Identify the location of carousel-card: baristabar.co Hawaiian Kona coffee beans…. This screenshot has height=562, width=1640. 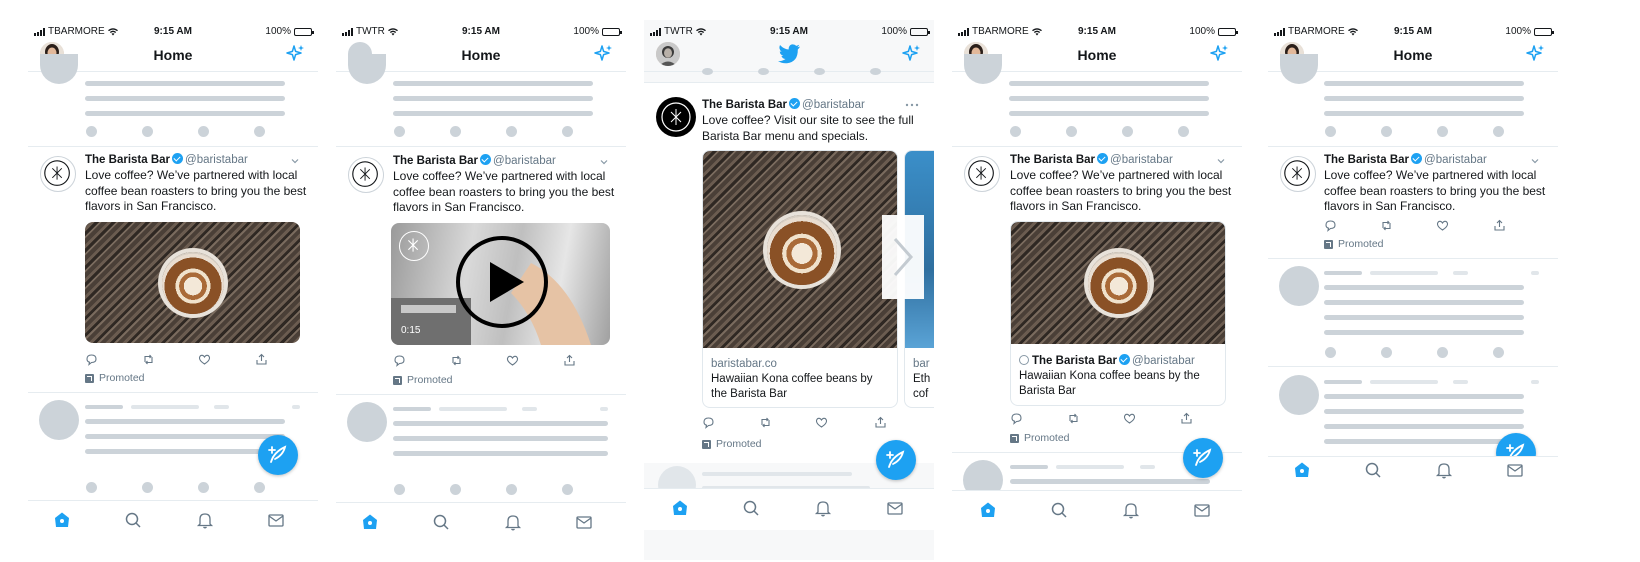
(800, 279).